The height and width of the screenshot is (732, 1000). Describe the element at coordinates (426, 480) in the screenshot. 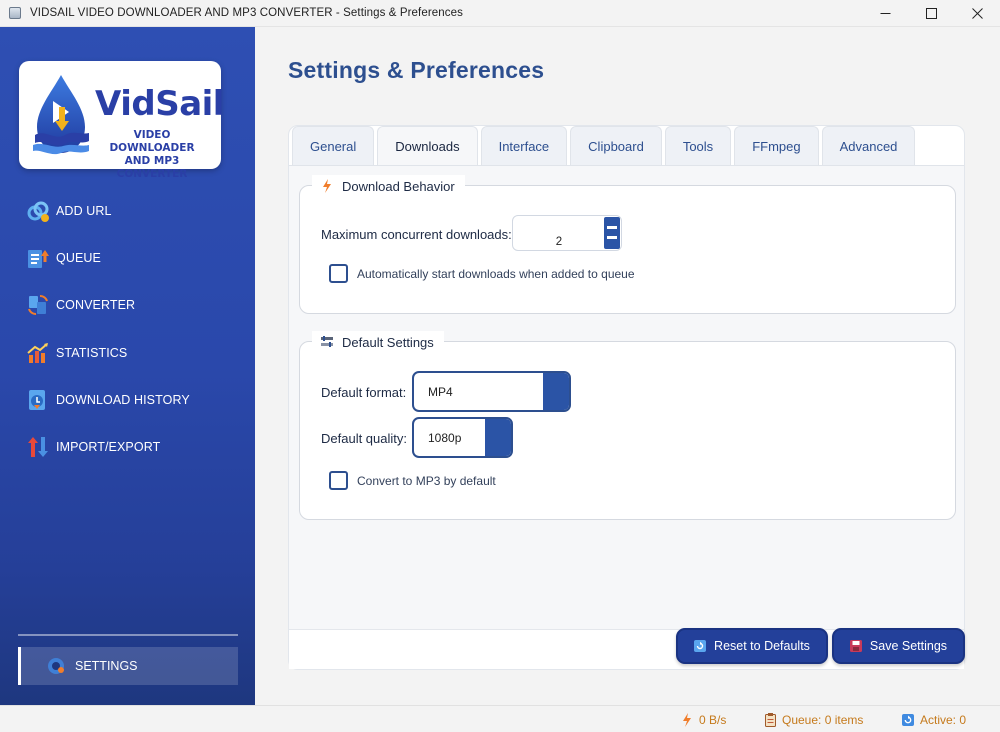

I see `convert-mp3-label: Convert to MP3 by default` at that location.